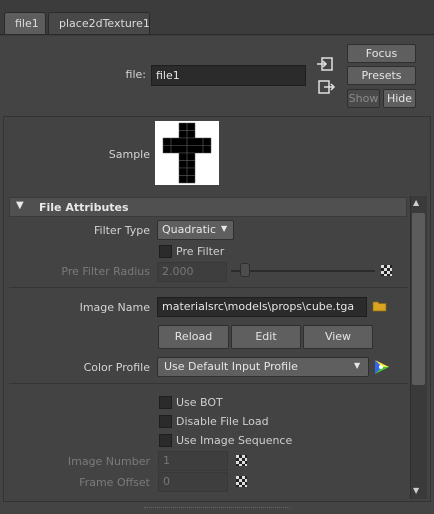  Describe the element at coordinates (129, 154) in the screenshot. I see `sample-label: Sample` at that location.